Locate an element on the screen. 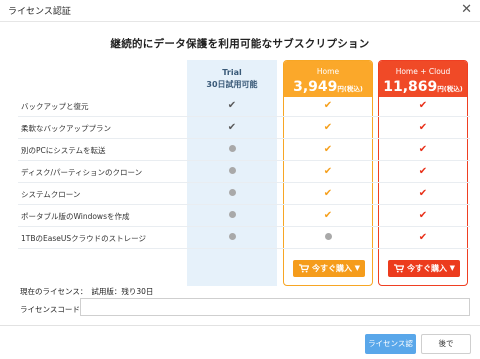 This screenshot has width=480, height=359. activate-license-button: ライセンス認証 is located at coordinates (390, 344).